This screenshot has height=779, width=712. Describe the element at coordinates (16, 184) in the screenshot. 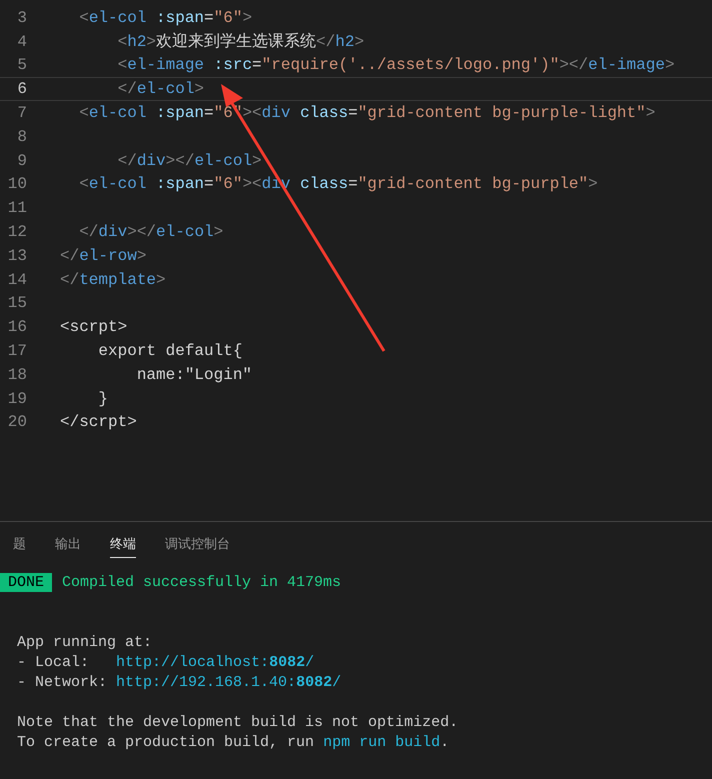

I see `line-number: 10` at that location.